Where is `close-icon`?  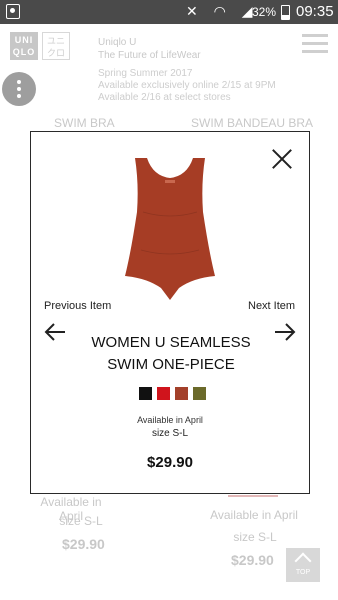 close-icon is located at coordinates (282, 159).